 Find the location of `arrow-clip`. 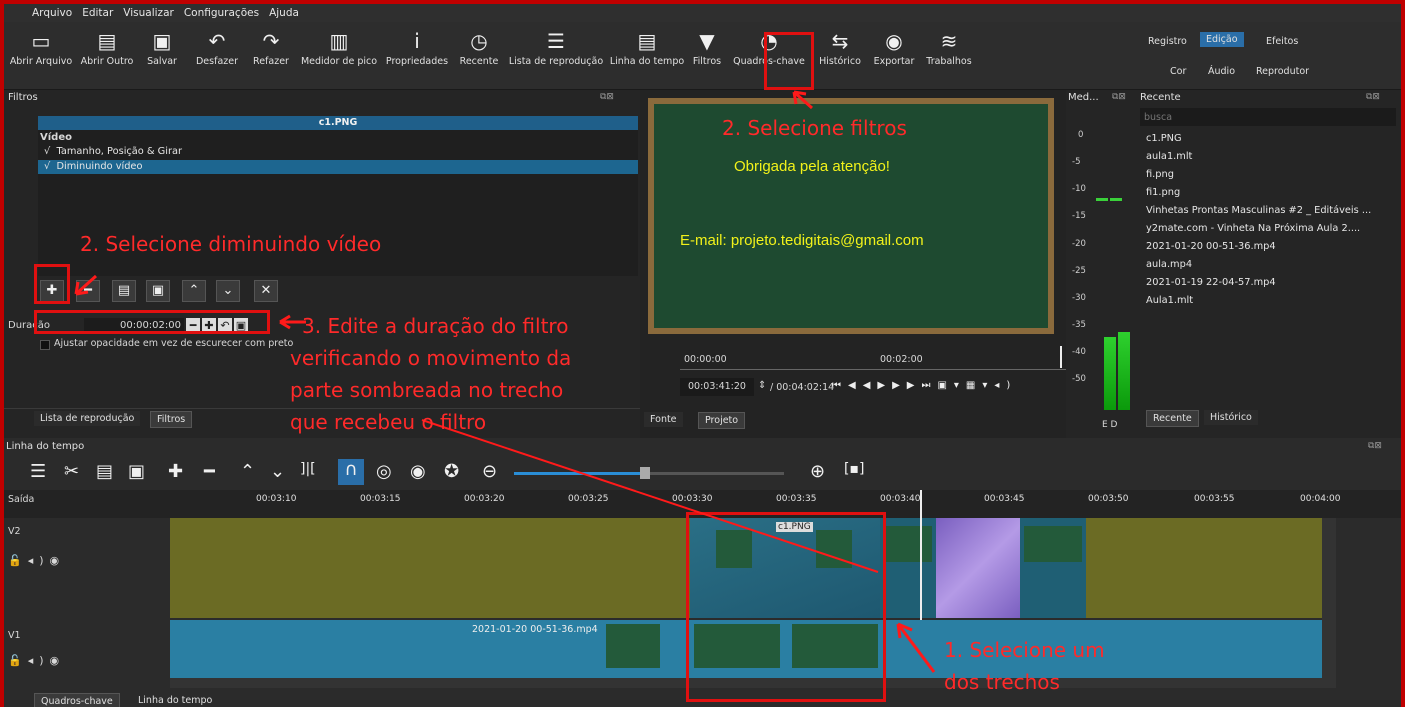

arrow-clip is located at coordinates (916, 648).